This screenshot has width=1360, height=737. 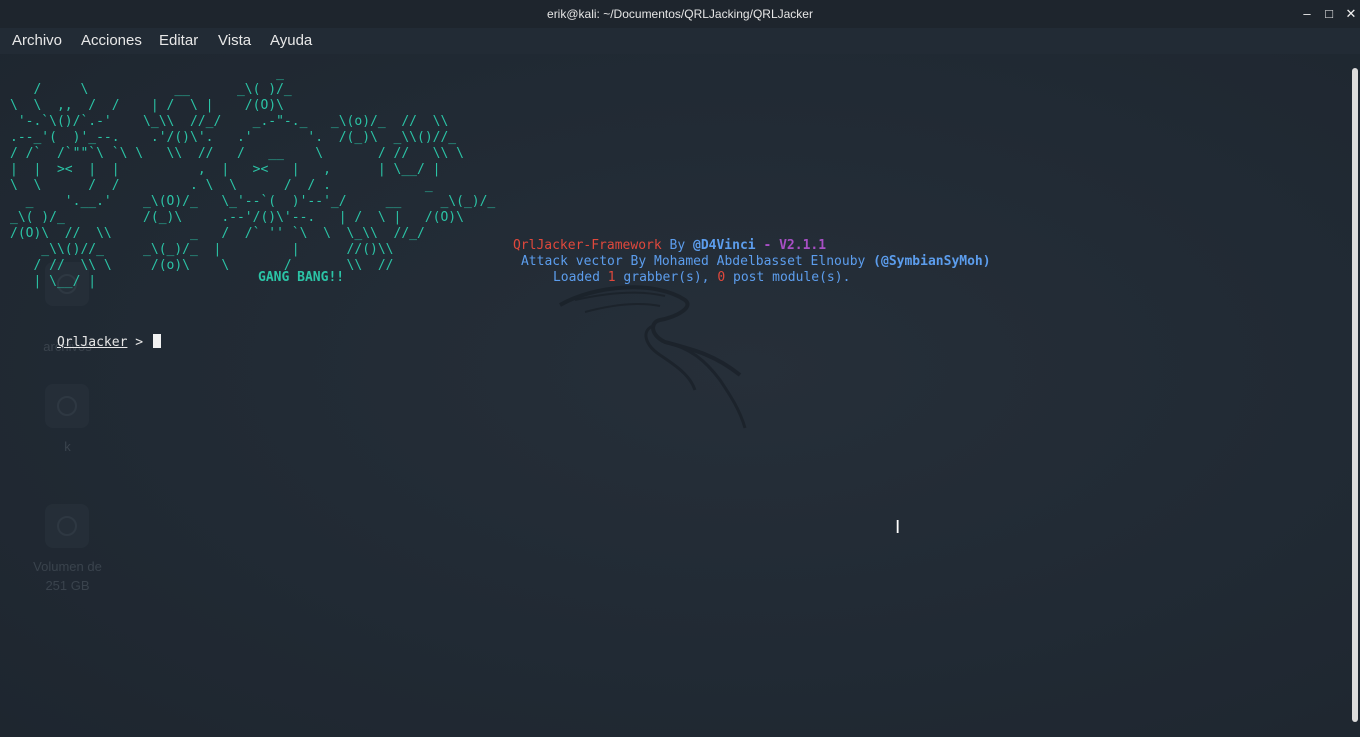 I want to click on maximize-button: □, so click(x=1329, y=14).